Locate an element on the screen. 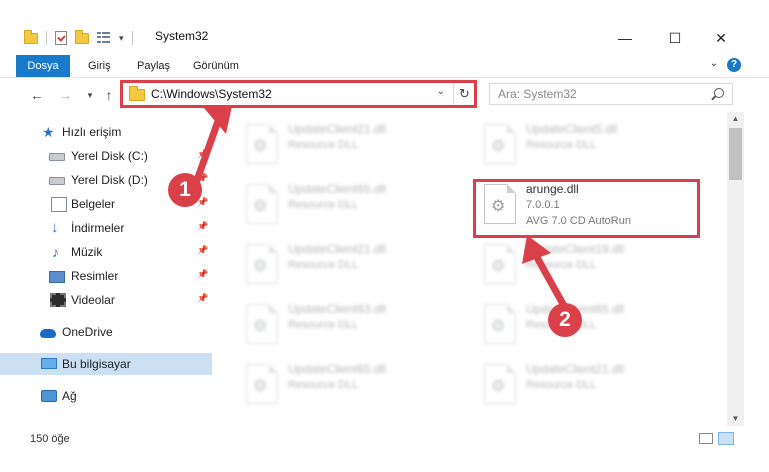  tab-view: Görünüm is located at coordinates (216, 66).